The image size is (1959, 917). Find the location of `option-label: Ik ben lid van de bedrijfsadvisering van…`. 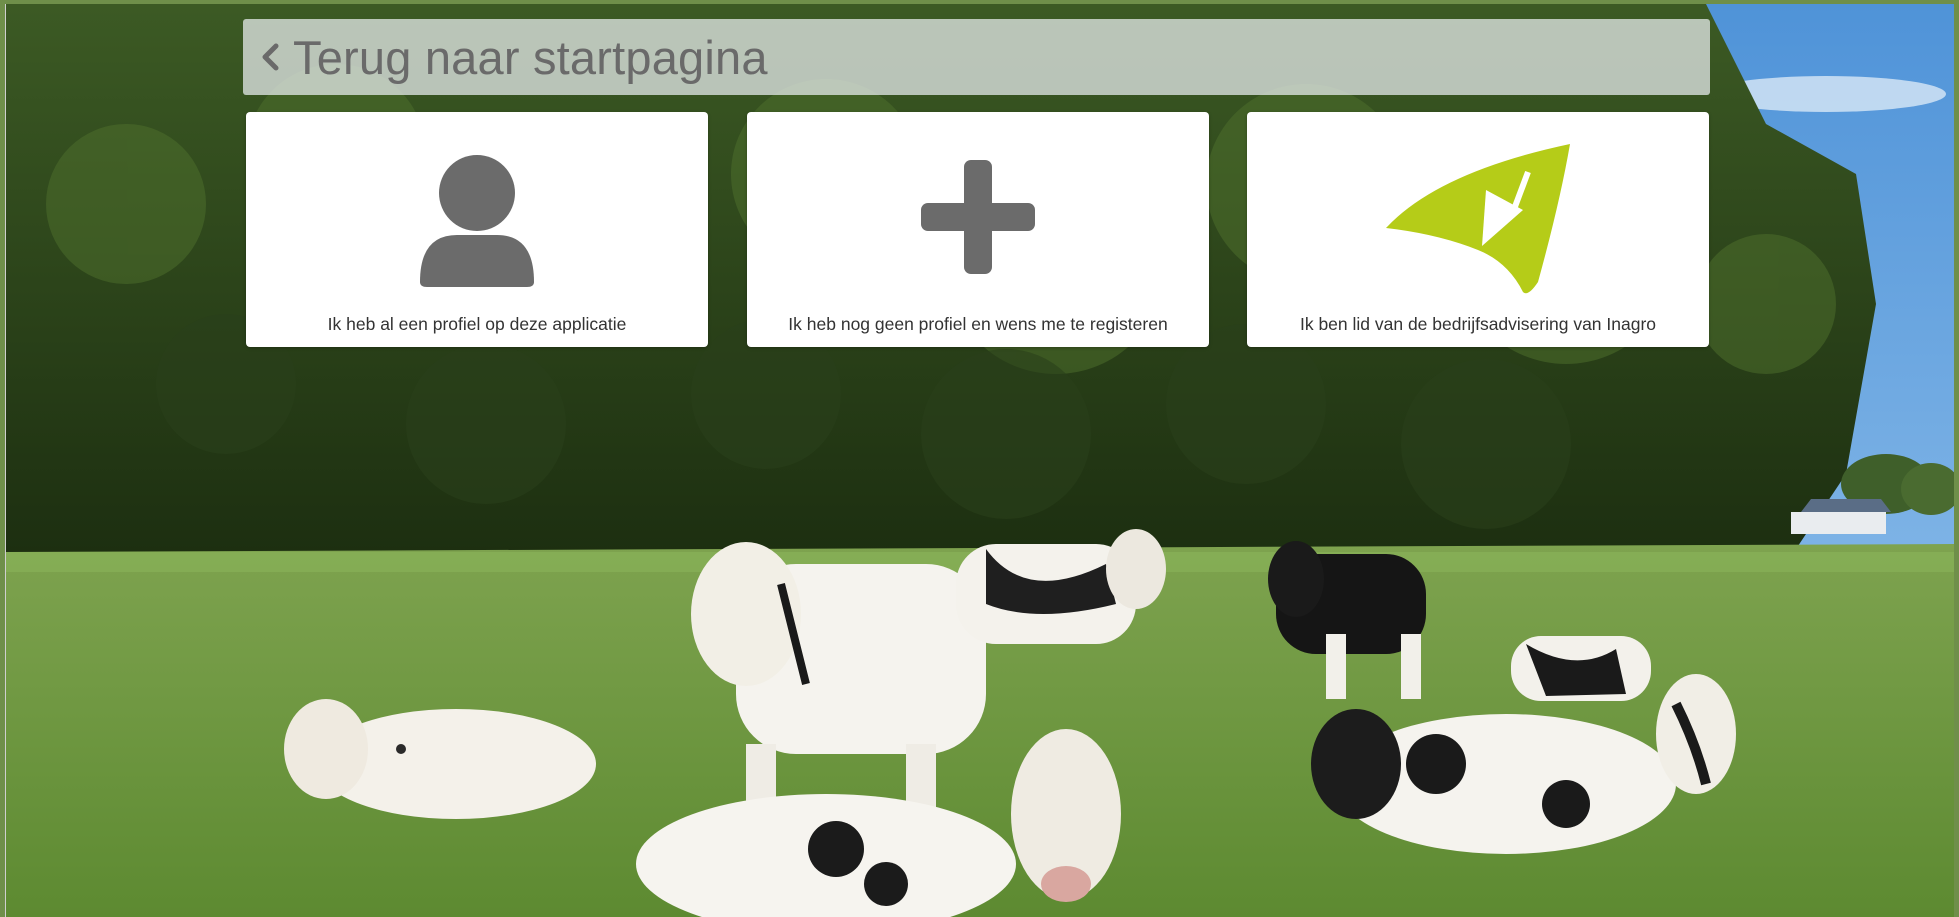

option-label: Ik ben lid van de bedrijfsadvisering van… is located at coordinates (1478, 324).